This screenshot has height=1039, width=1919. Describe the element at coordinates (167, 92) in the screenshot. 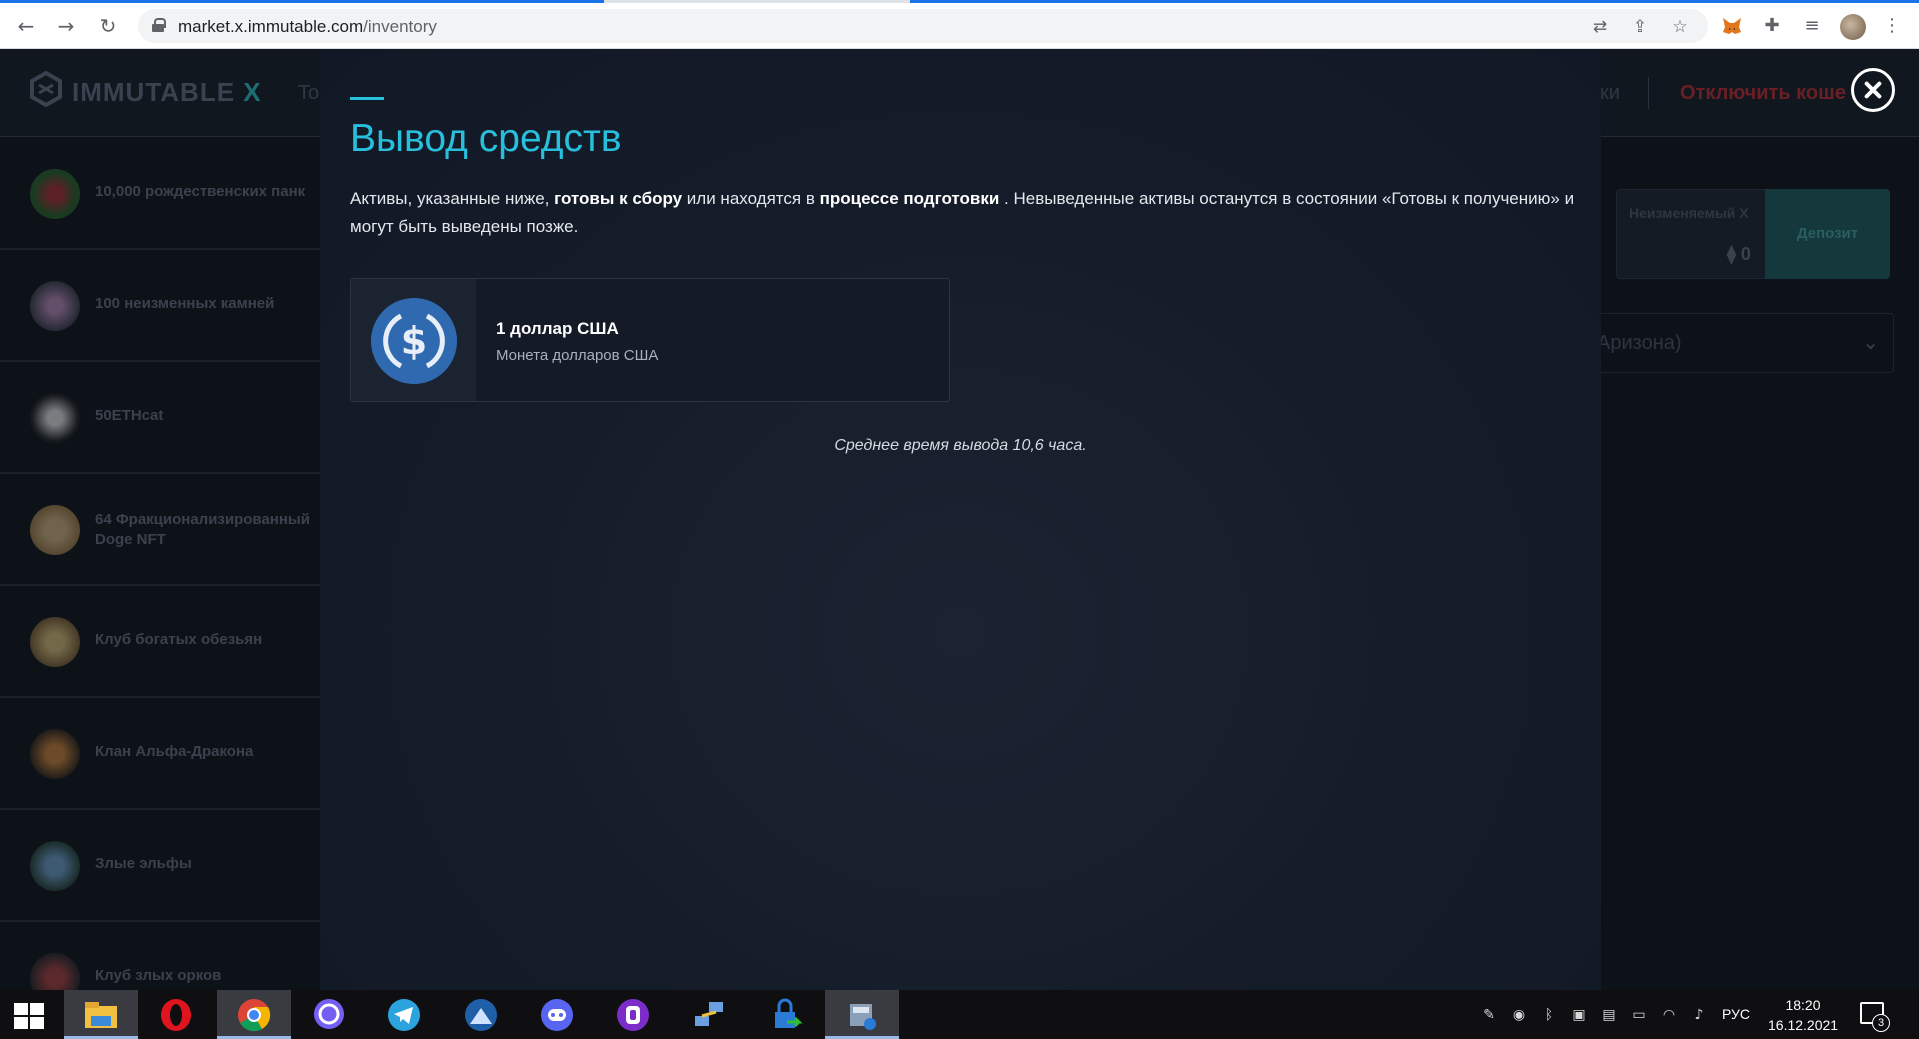

I see `logo-text: IMMUTABLE X` at that location.